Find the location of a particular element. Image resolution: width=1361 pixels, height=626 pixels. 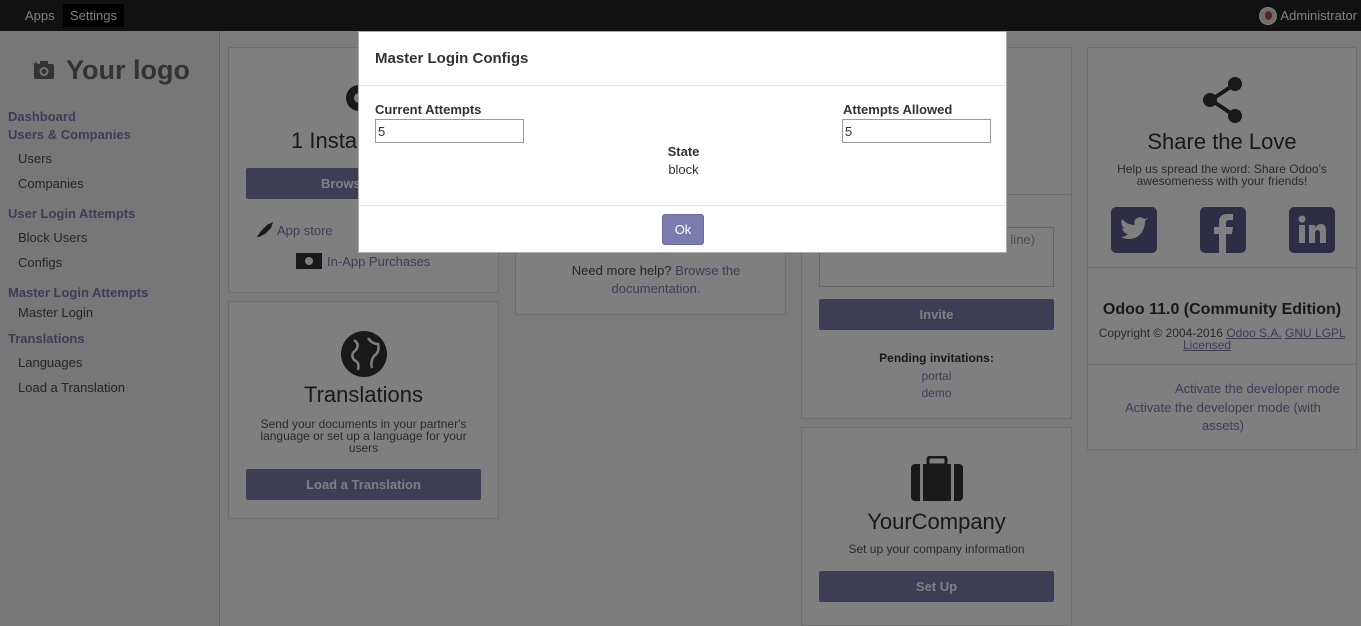

dialog-header-divider is located at coordinates (682, 85).